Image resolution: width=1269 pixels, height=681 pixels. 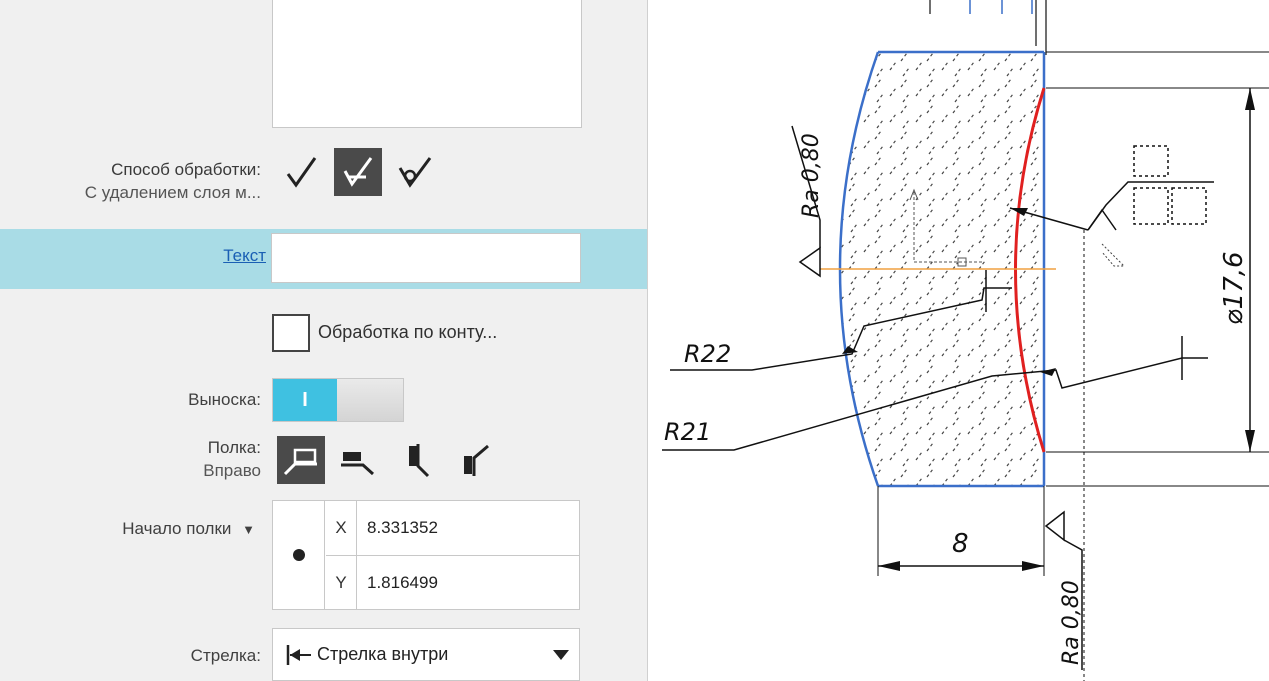 I want to click on arrow-label: Стрелка:, so click(x=225, y=655).